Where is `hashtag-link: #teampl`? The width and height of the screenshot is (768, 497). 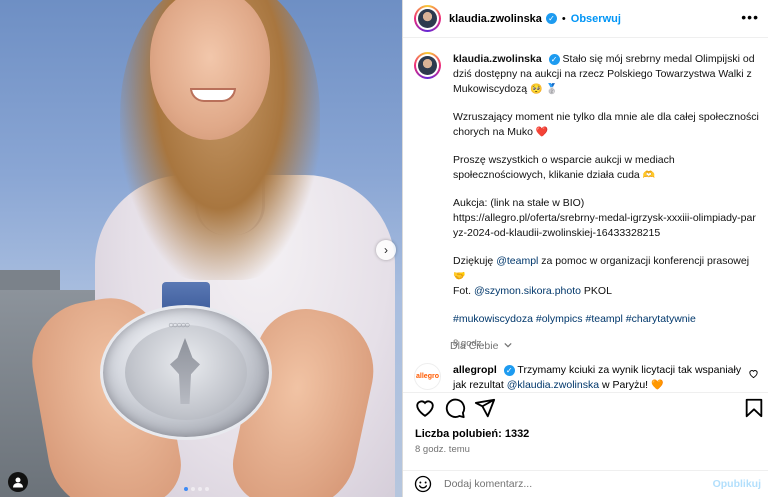
hashtag-link: #teampl is located at coordinates (603, 319).